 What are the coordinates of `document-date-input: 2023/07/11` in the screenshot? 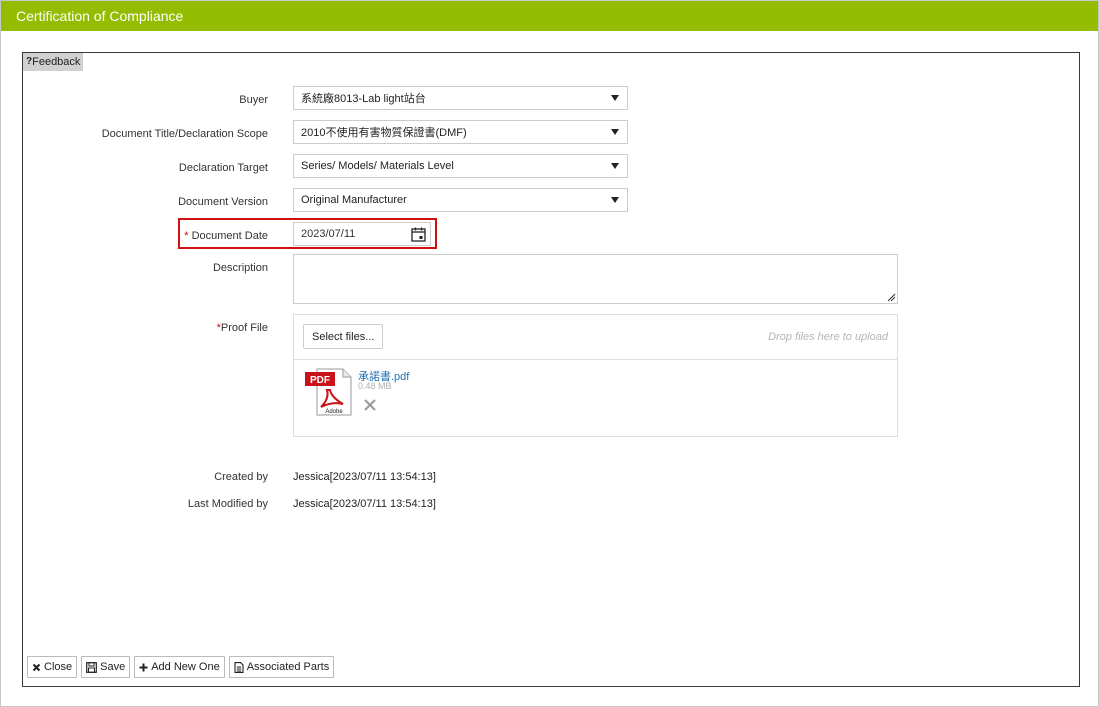 It's located at (362, 234).